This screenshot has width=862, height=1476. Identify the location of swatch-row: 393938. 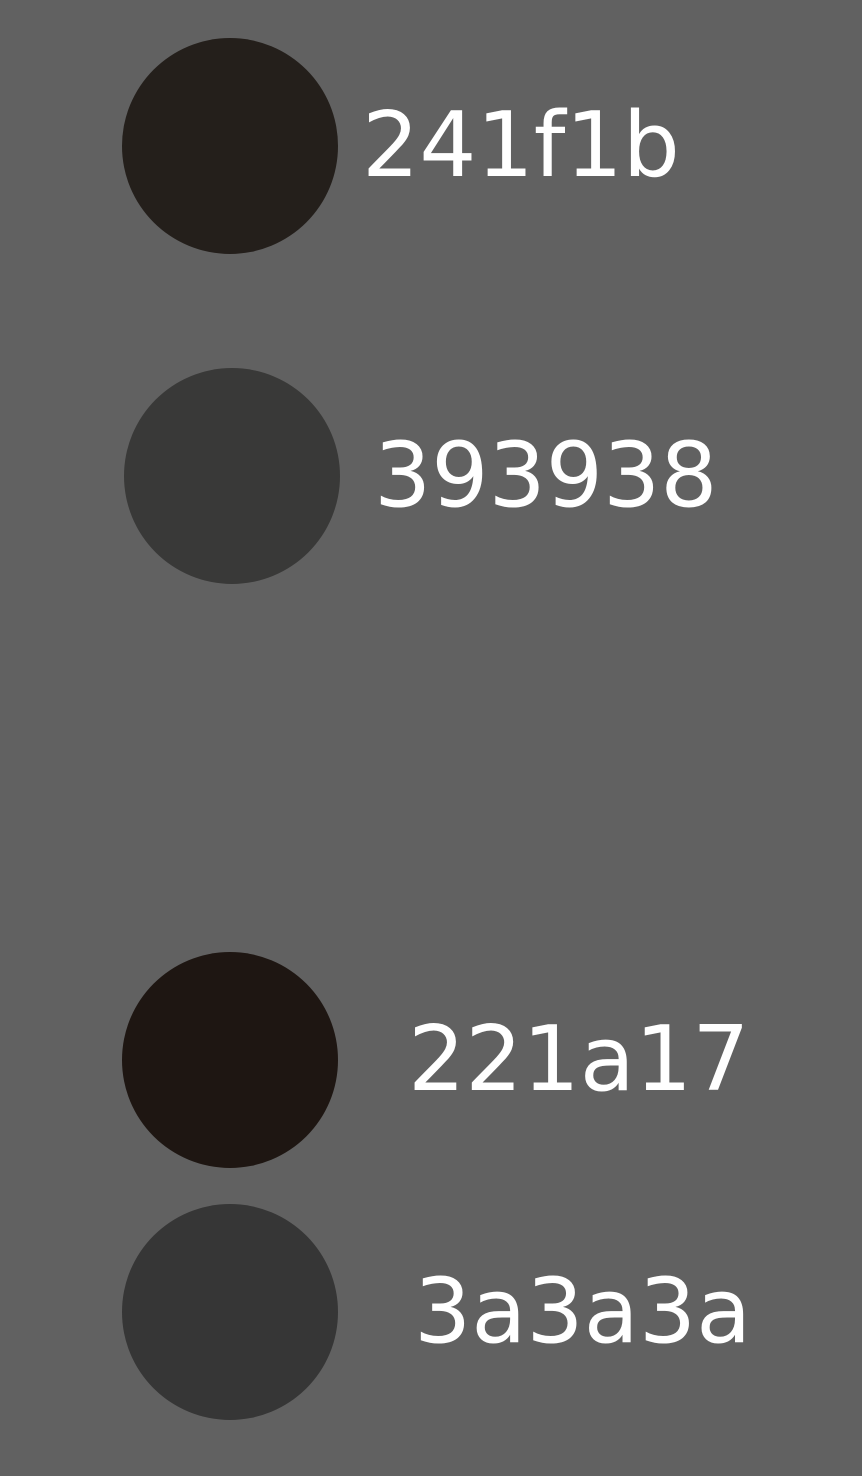
(431, 476).